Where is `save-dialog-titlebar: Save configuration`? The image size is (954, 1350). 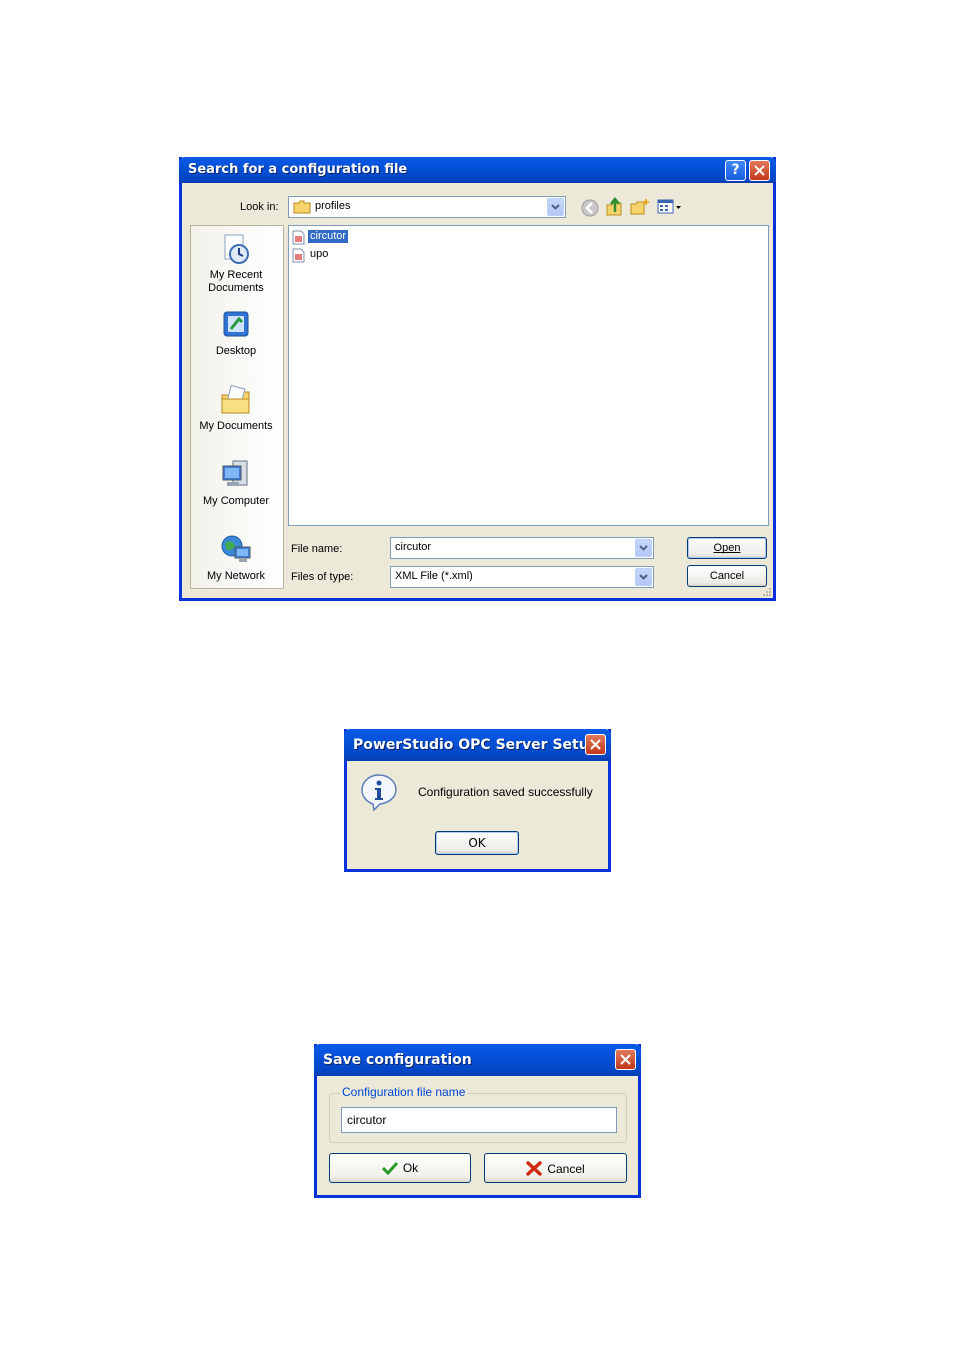 save-dialog-titlebar: Save configuration is located at coordinates (477, 1060).